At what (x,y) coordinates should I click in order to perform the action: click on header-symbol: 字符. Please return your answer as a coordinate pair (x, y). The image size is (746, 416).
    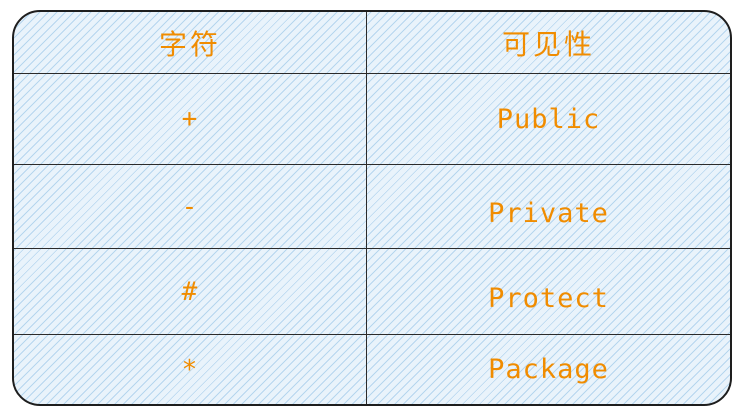
    Looking at the image, I should click on (190, 43).